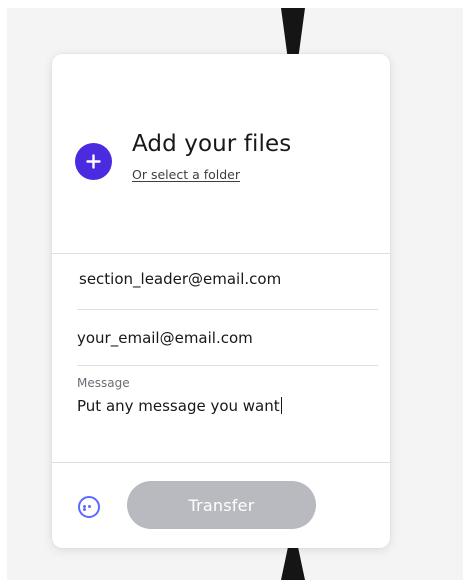 This screenshot has width=463, height=582. I want to click on message-label: Message, so click(103, 383).